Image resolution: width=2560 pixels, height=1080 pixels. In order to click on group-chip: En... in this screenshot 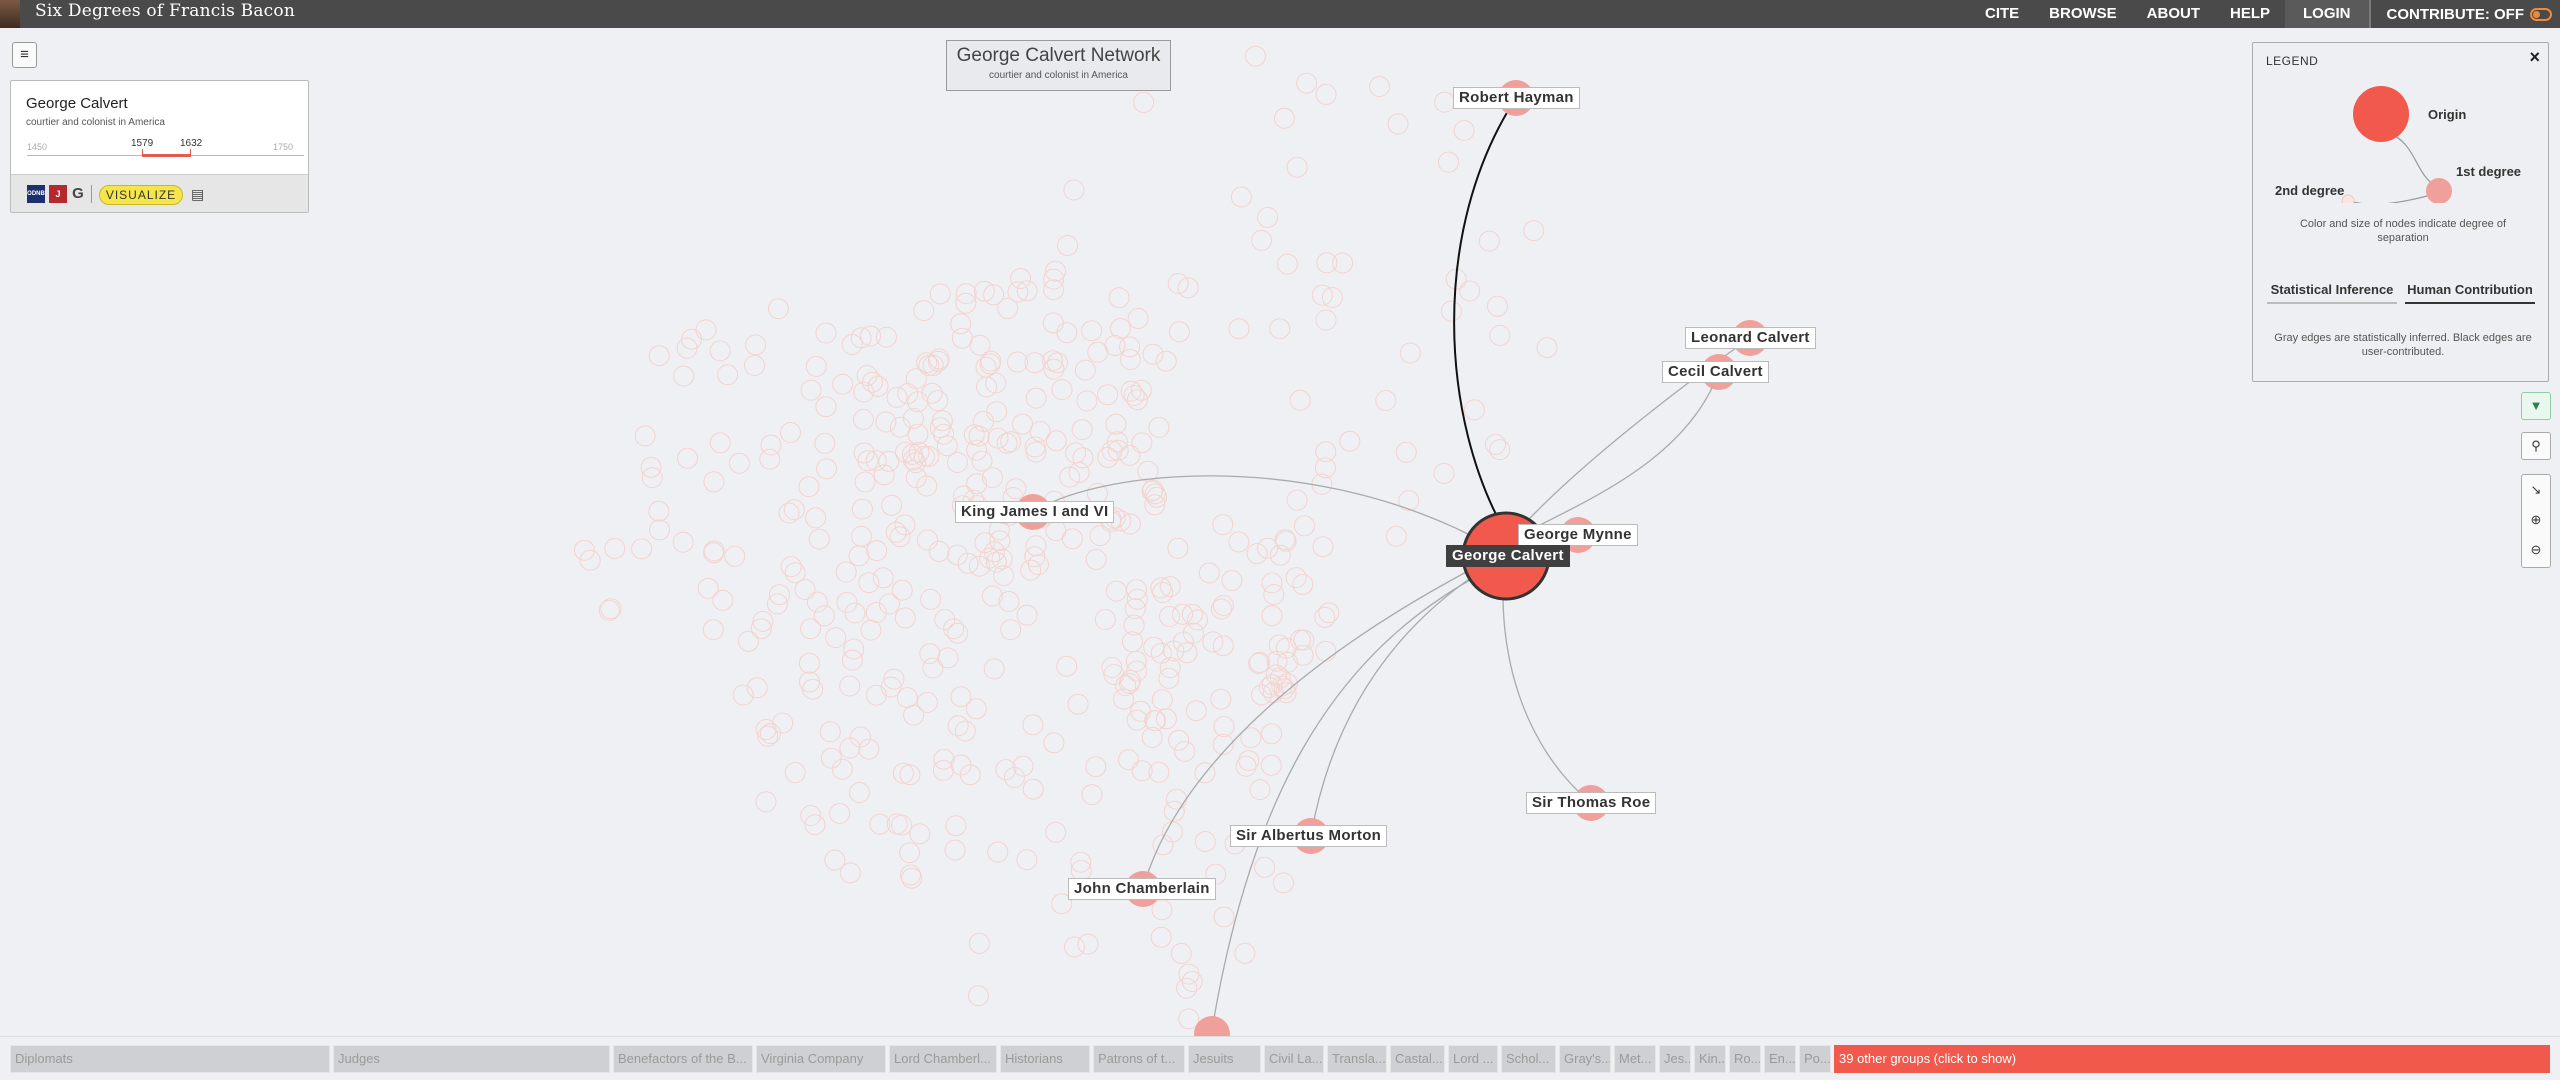, I will do `click(1780, 1059)`.